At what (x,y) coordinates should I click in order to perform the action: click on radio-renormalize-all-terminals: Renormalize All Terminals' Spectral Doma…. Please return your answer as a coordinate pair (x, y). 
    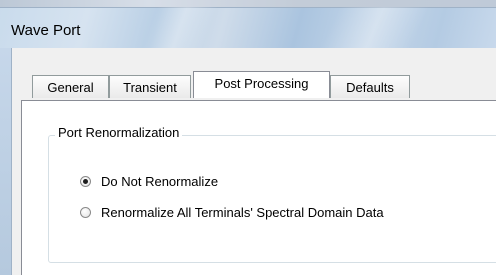
    Looking at the image, I should click on (232, 212).